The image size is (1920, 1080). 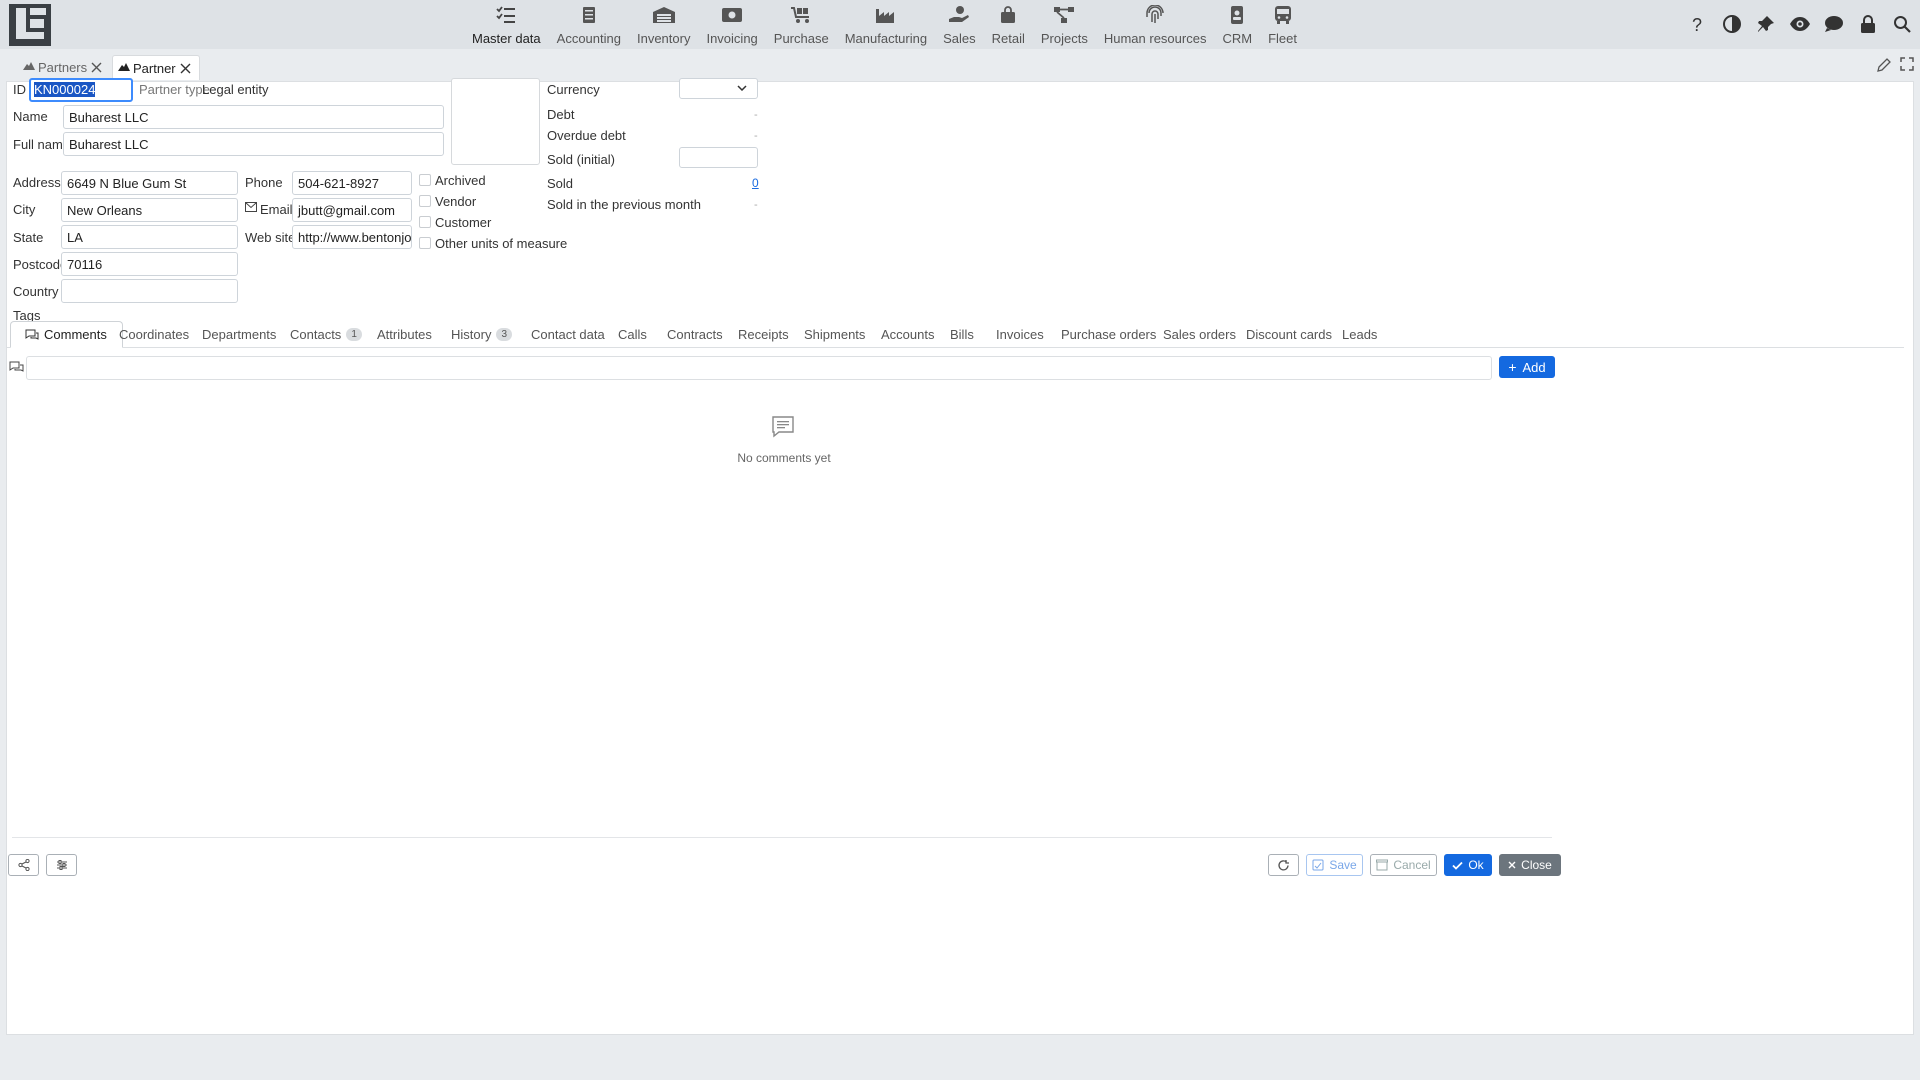 I want to click on address-label: Address, so click(x=37, y=182).